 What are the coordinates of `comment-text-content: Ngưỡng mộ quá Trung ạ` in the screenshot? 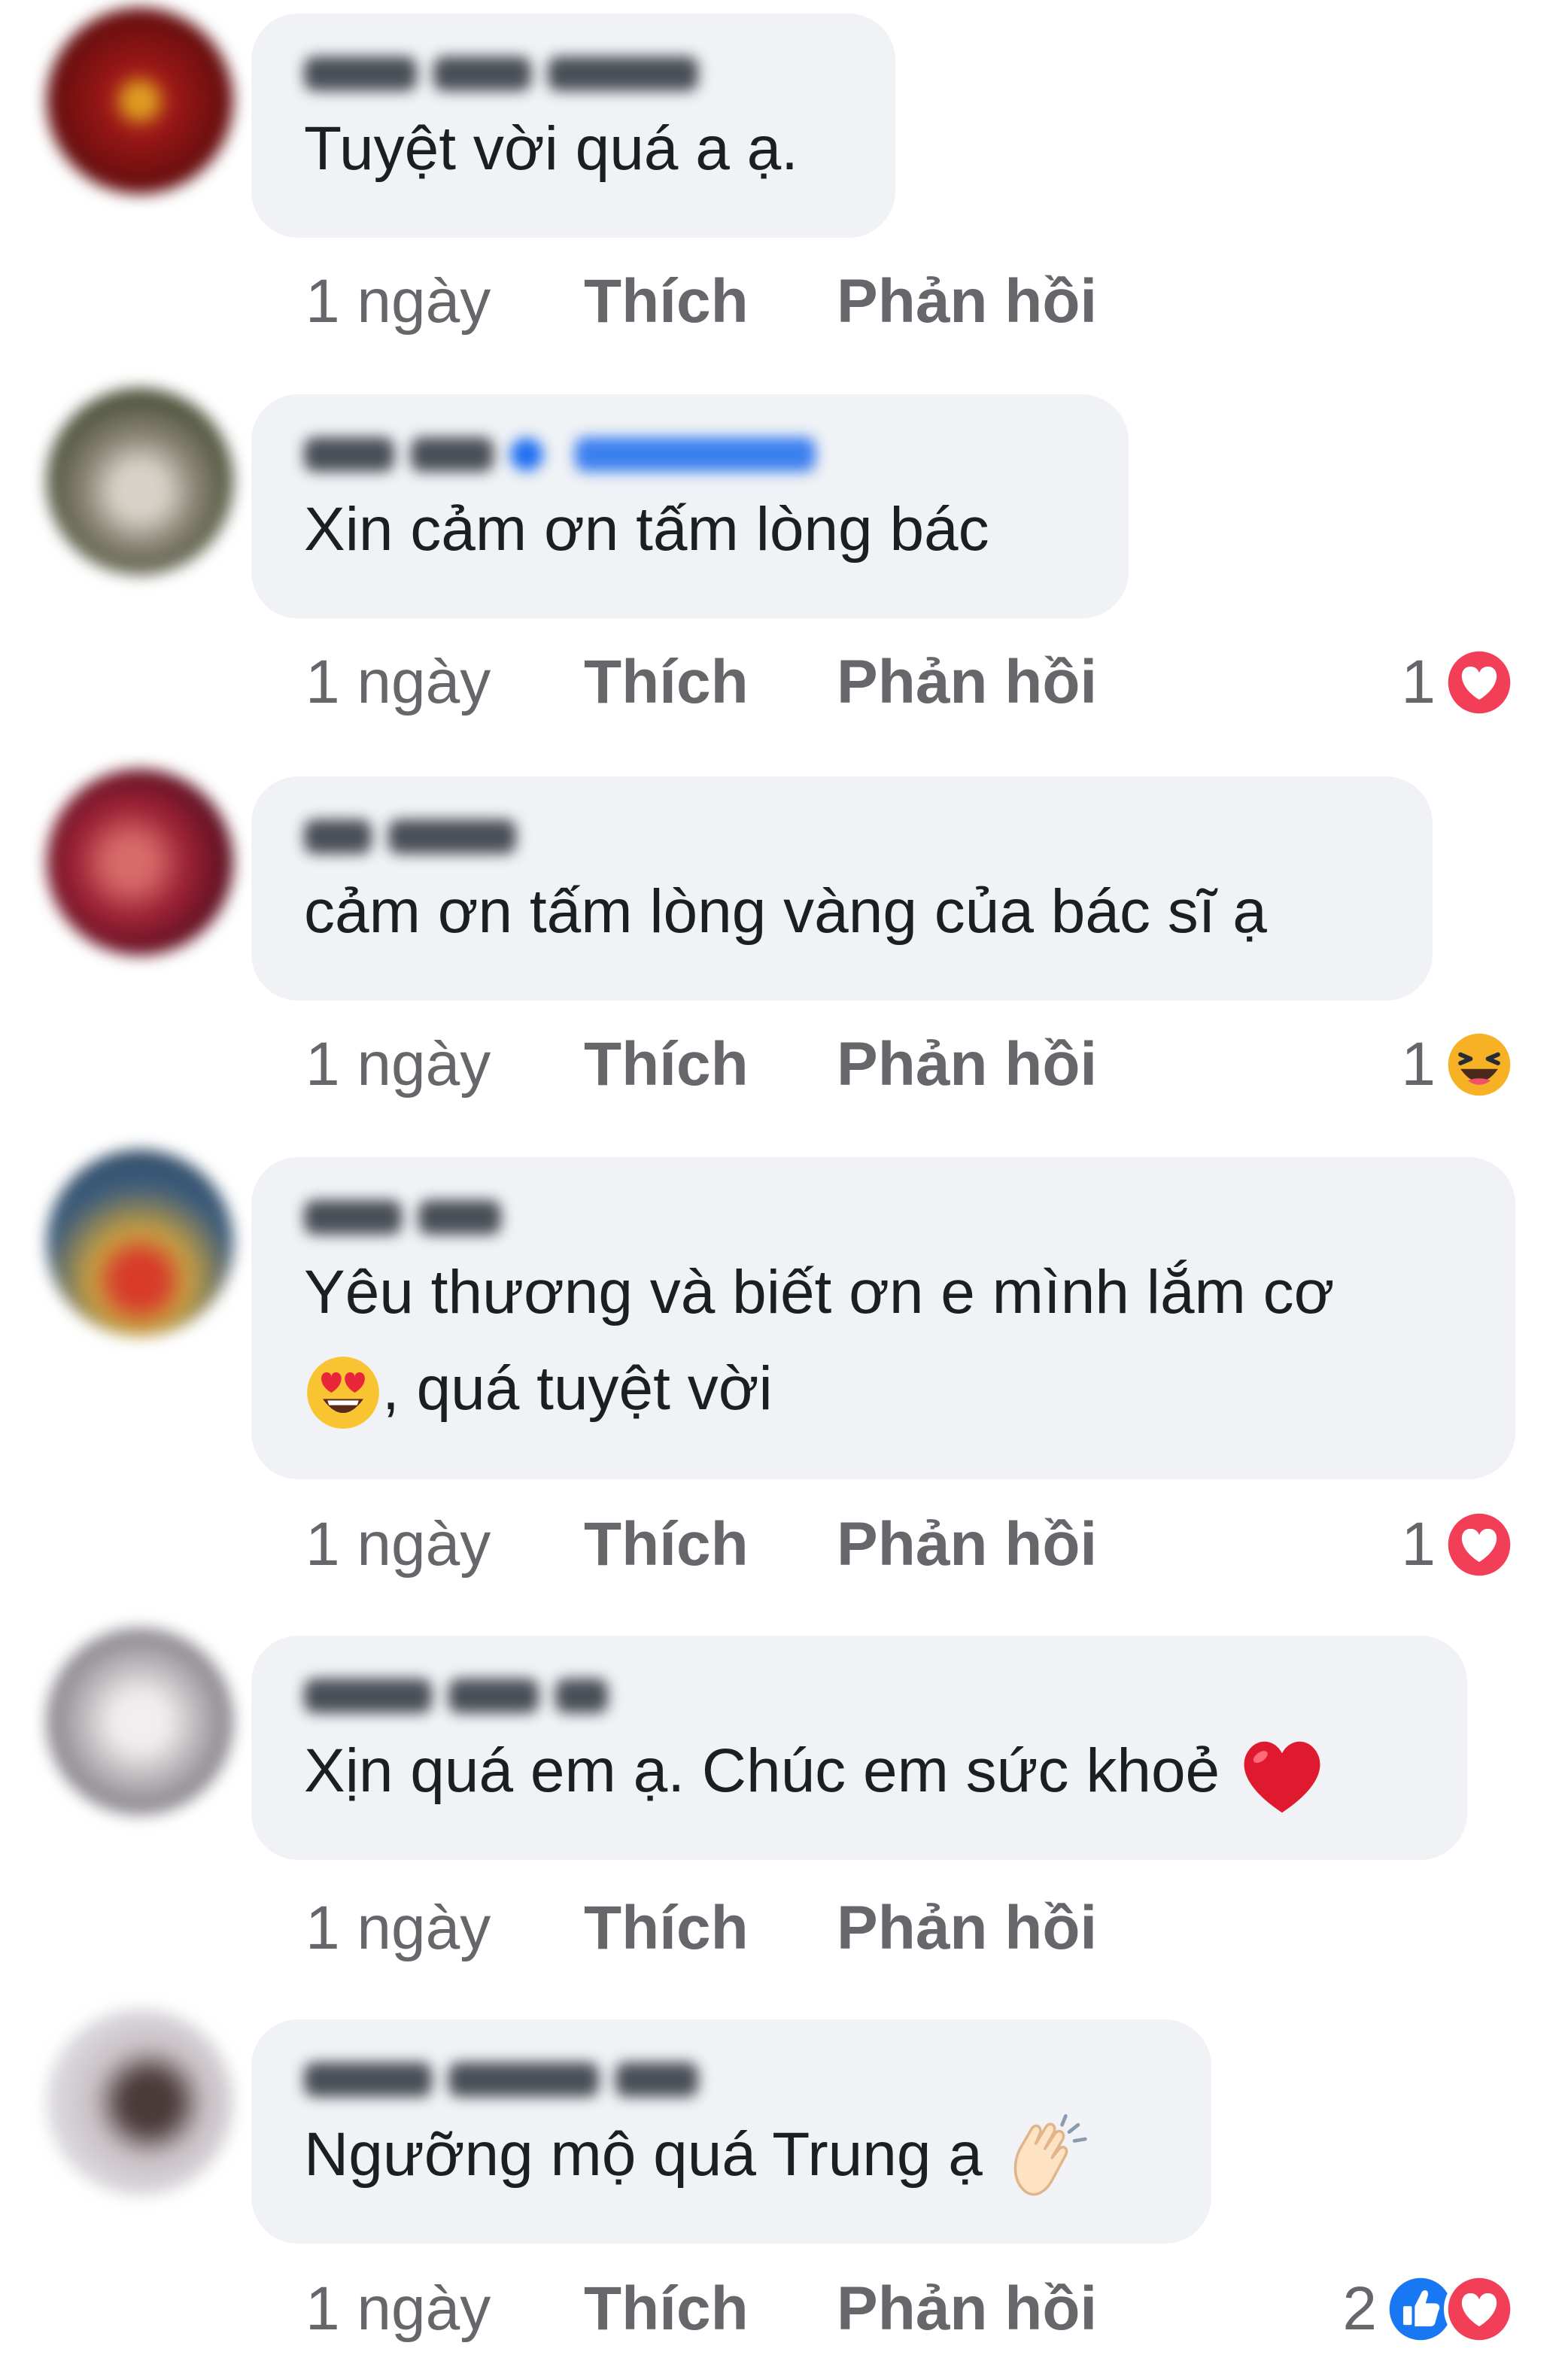 It's located at (643, 2154).